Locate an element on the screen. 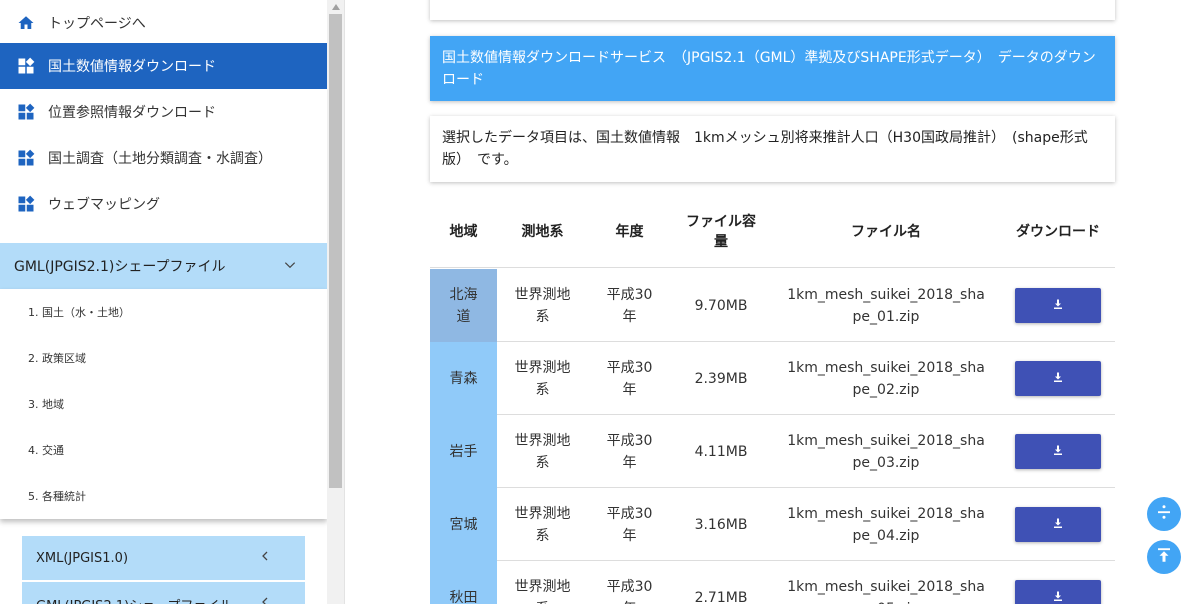  sidebar-item-label: 国土調査（土地分類調査・水調査） is located at coordinates (160, 159).